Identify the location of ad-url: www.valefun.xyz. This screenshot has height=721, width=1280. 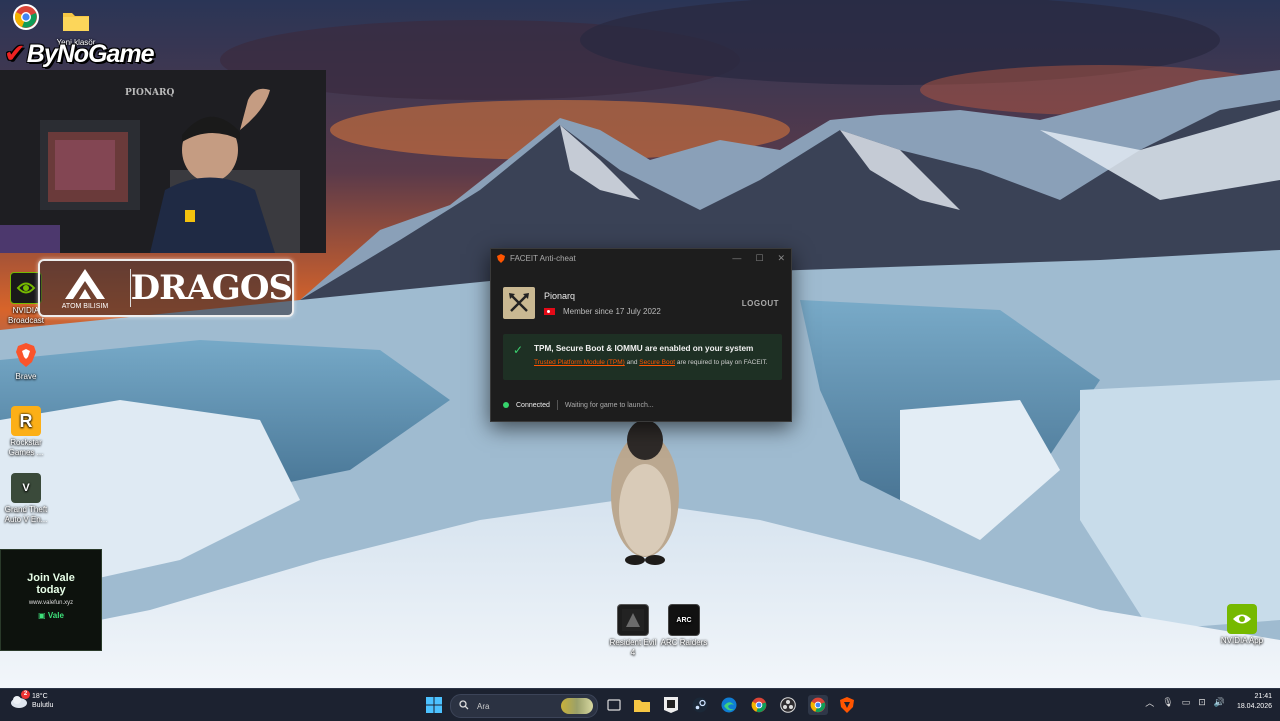
(51, 603).